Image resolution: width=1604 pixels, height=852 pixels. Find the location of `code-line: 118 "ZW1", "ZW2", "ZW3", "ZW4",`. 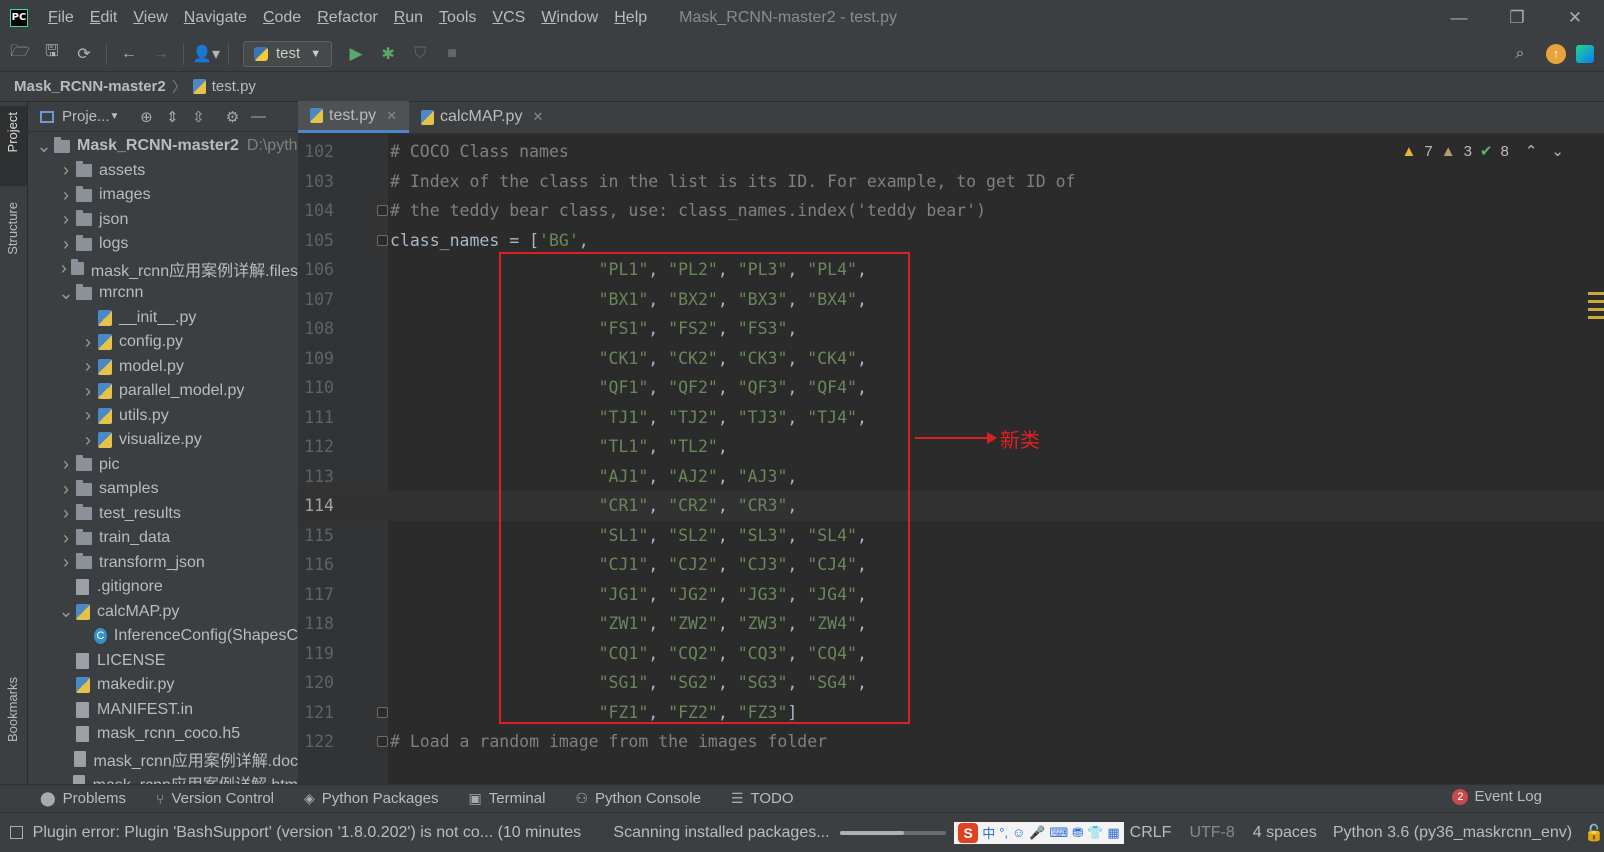

code-line: 118 "ZW1", "ZW2", "ZW3", "ZW4", is located at coordinates (951, 624).